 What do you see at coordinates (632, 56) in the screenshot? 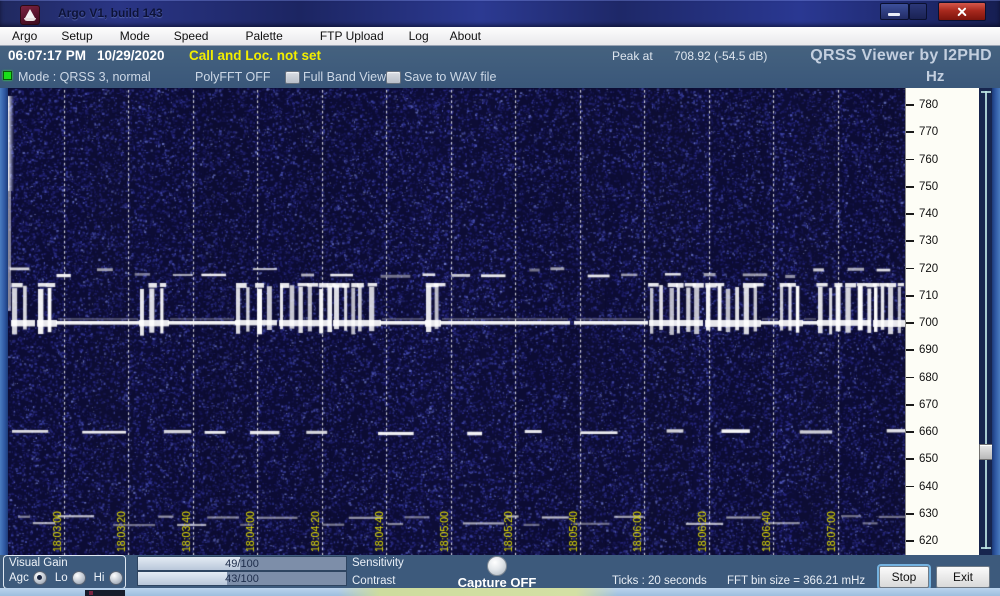
I see `peak-label: Peak at` at bounding box center [632, 56].